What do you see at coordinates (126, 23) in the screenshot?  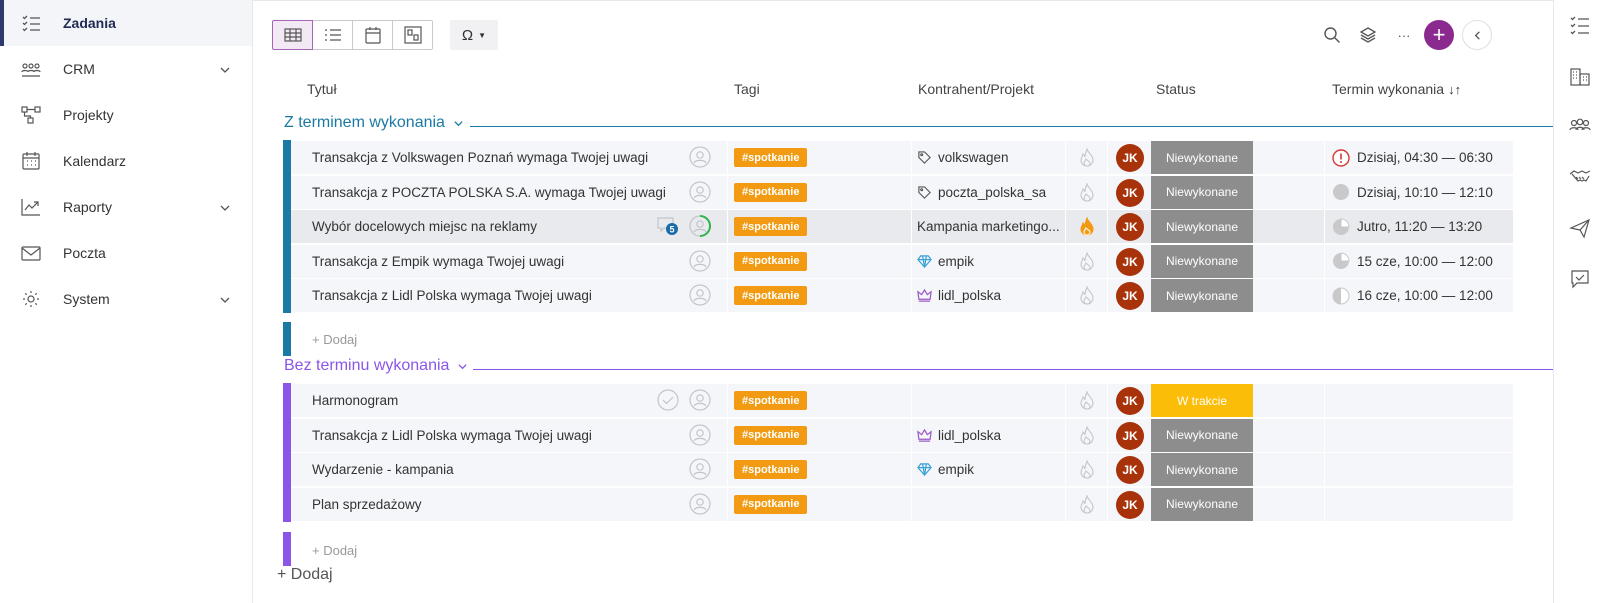 I see `sidebar-item-zadania: Zadania` at bounding box center [126, 23].